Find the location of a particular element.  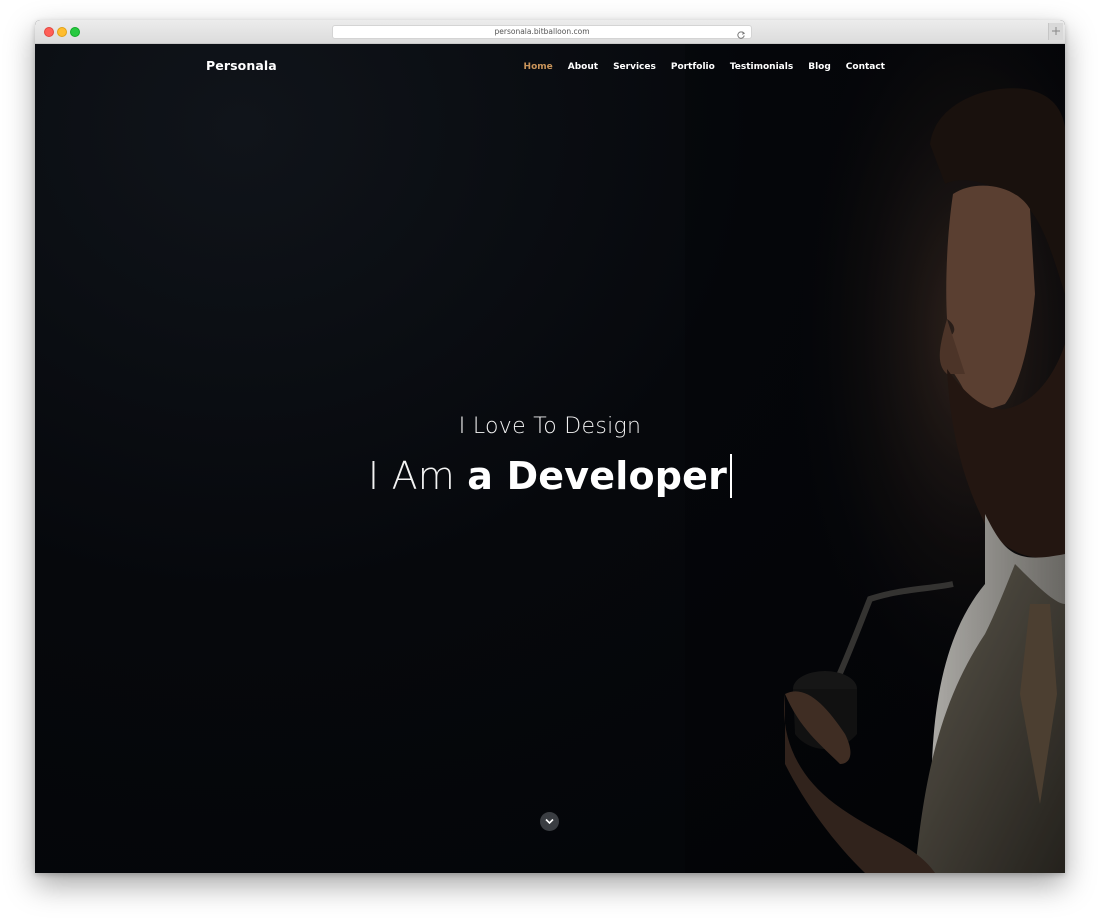

address-bar: personala.bitballoon.com is located at coordinates (542, 32).